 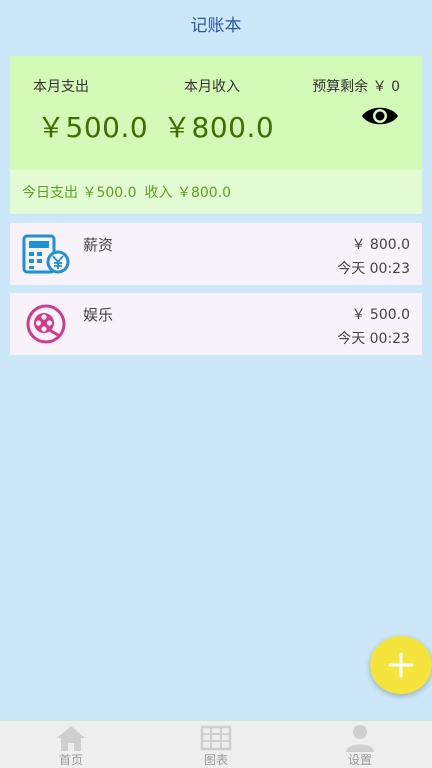 What do you see at coordinates (98, 315) in the screenshot?
I see `record-name: 娱乐` at bounding box center [98, 315].